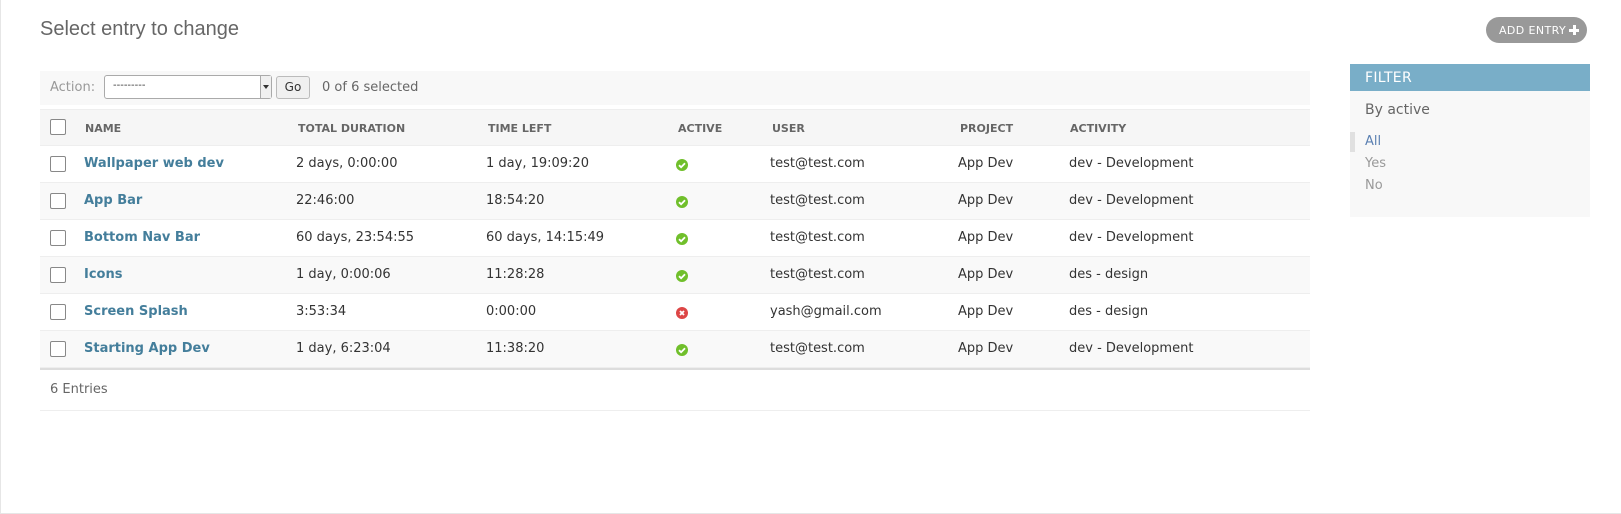  What do you see at coordinates (675, 88) in the screenshot?
I see `actions-bar: Action: --------- Go 0 of 6 selected` at bounding box center [675, 88].